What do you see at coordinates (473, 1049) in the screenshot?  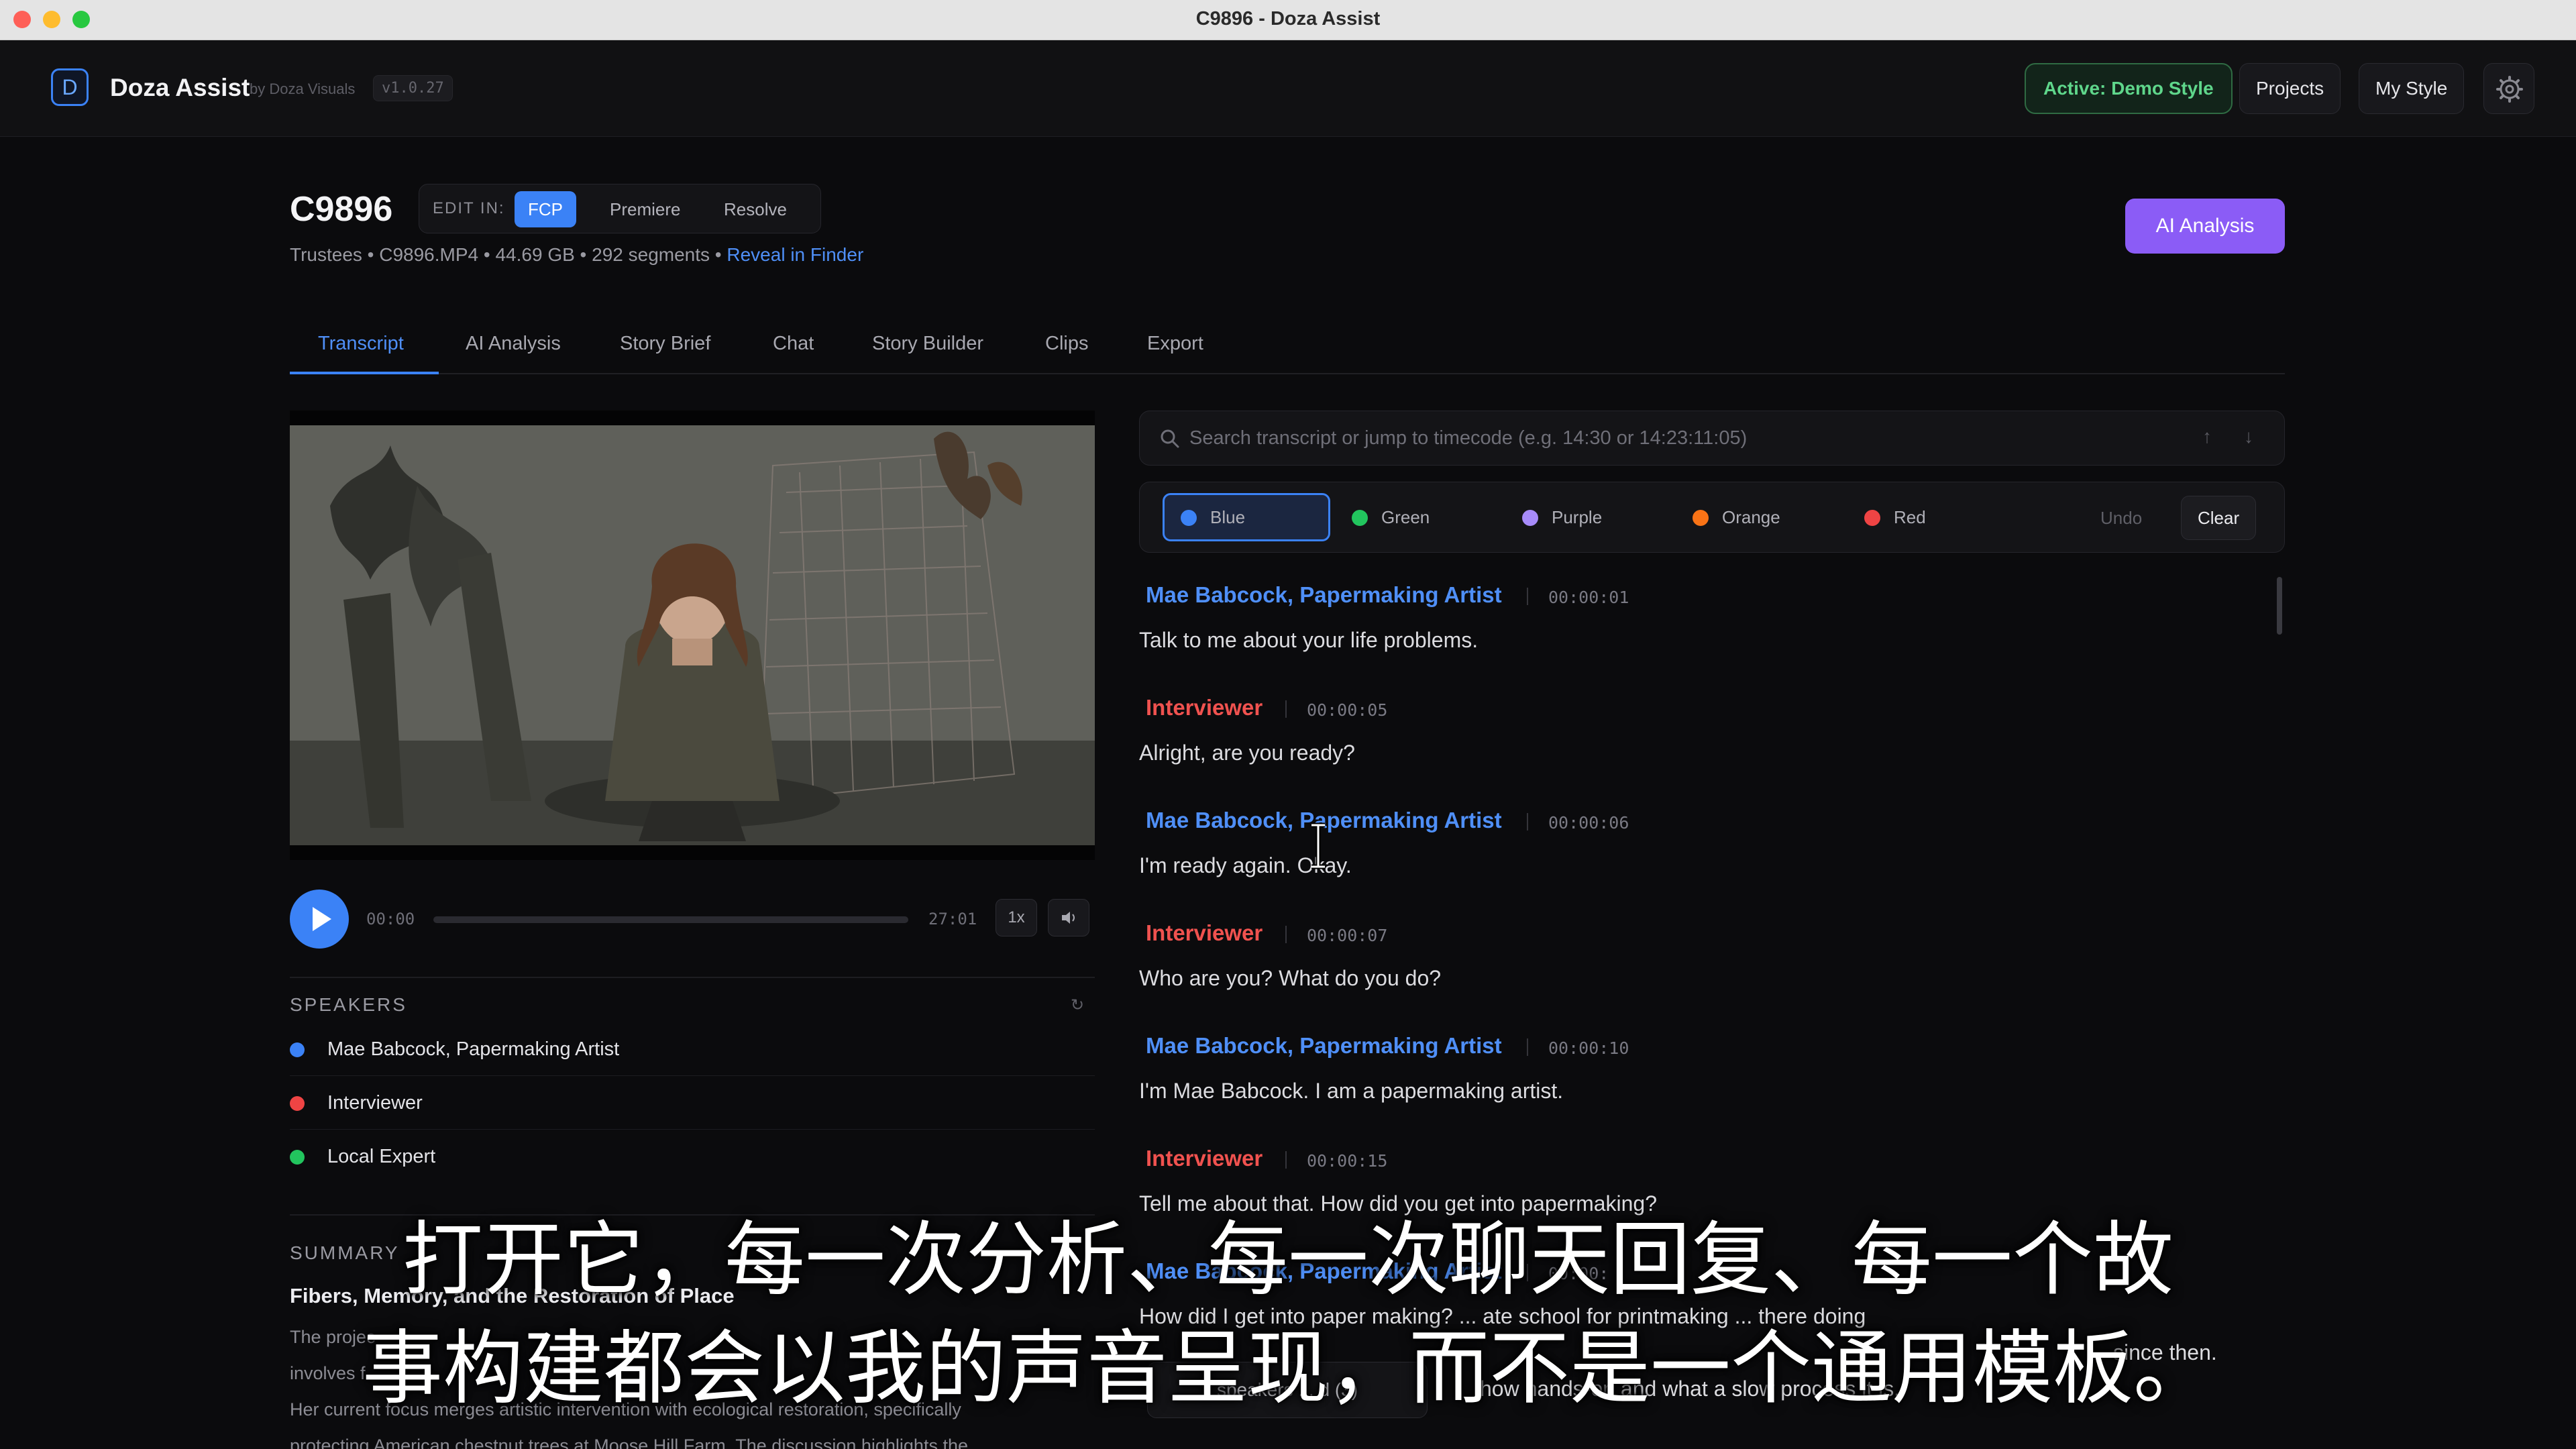 I see `speaker-name: Mae Babcock, Papermaking Artist` at bounding box center [473, 1049].